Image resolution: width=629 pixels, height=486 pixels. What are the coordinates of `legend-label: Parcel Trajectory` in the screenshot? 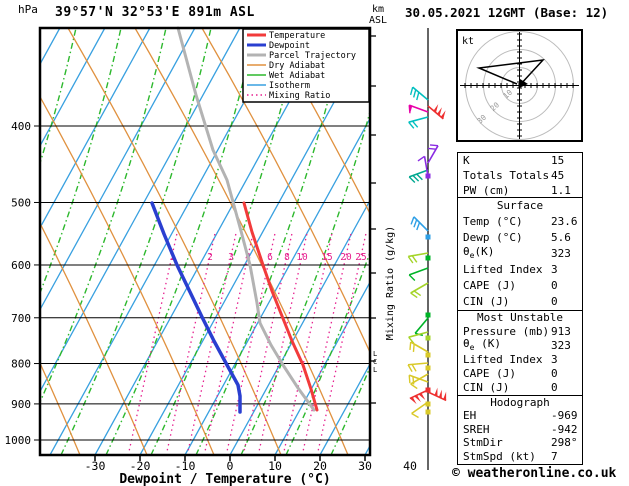 It's located at (312, 56).